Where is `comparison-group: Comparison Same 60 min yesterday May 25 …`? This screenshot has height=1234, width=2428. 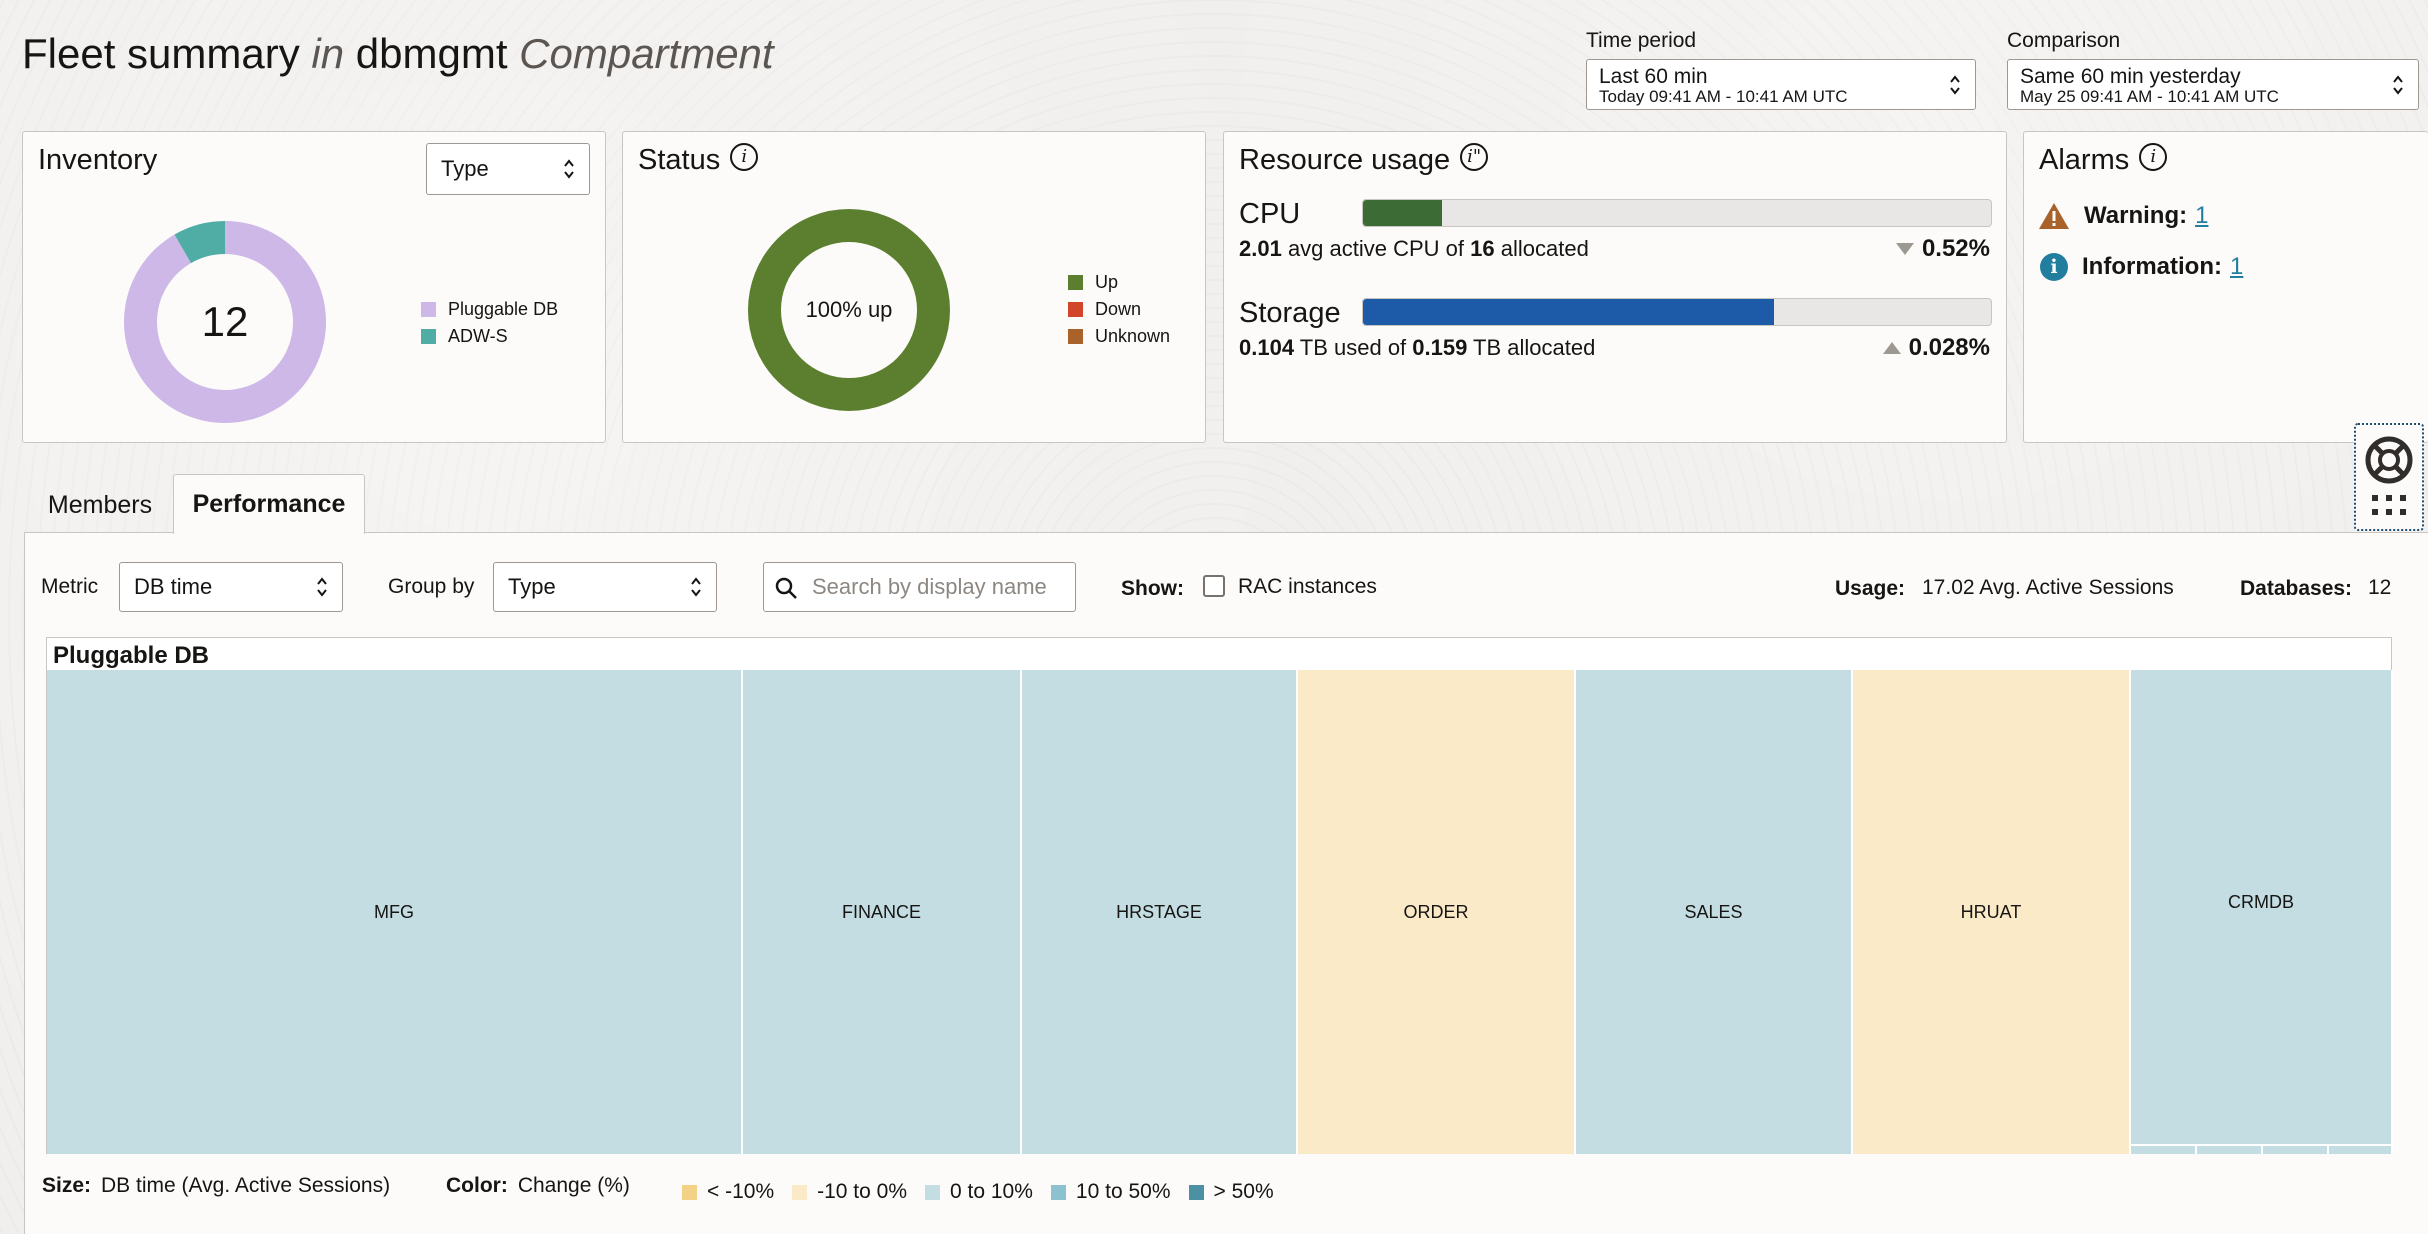 comparison-group: Comparison Same 60 min yesterday May 25 … is located at coordinates (2213, 69).